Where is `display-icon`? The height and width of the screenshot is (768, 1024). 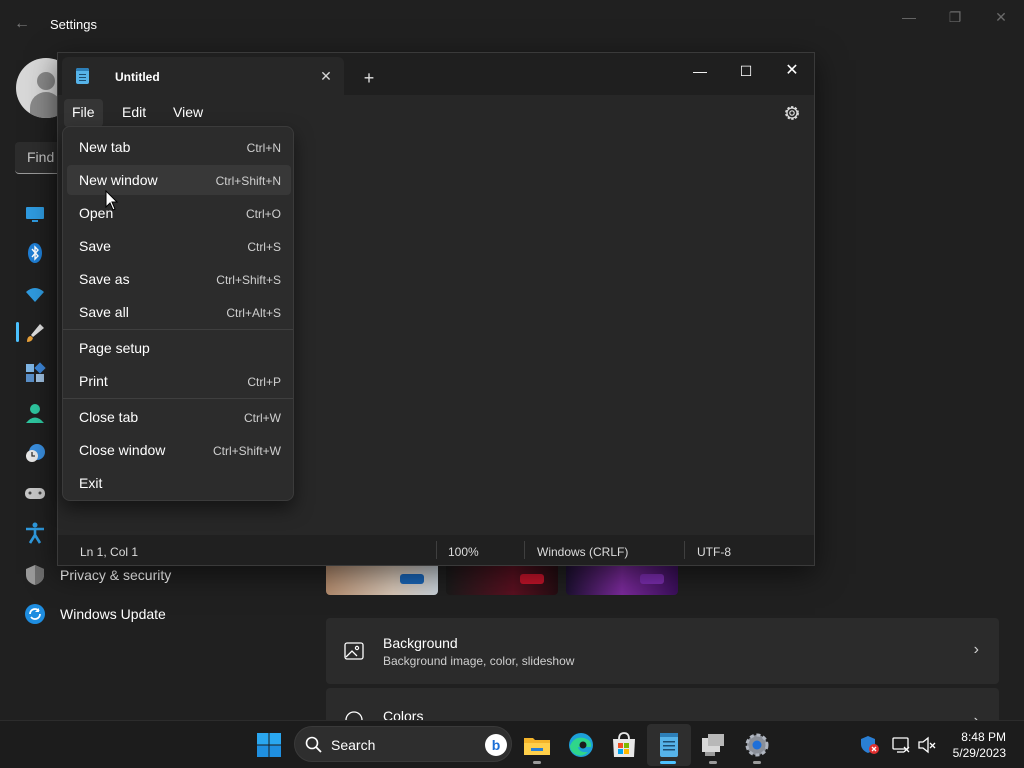
display-icon is located at coordinates (35, 214).